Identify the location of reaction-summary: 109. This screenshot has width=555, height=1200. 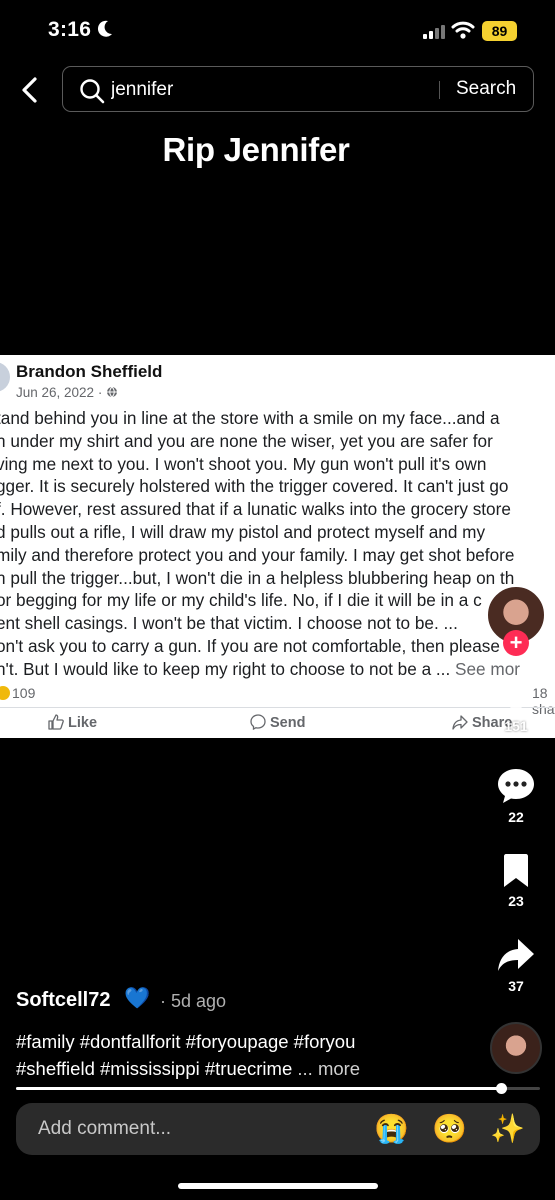
(17, 693).